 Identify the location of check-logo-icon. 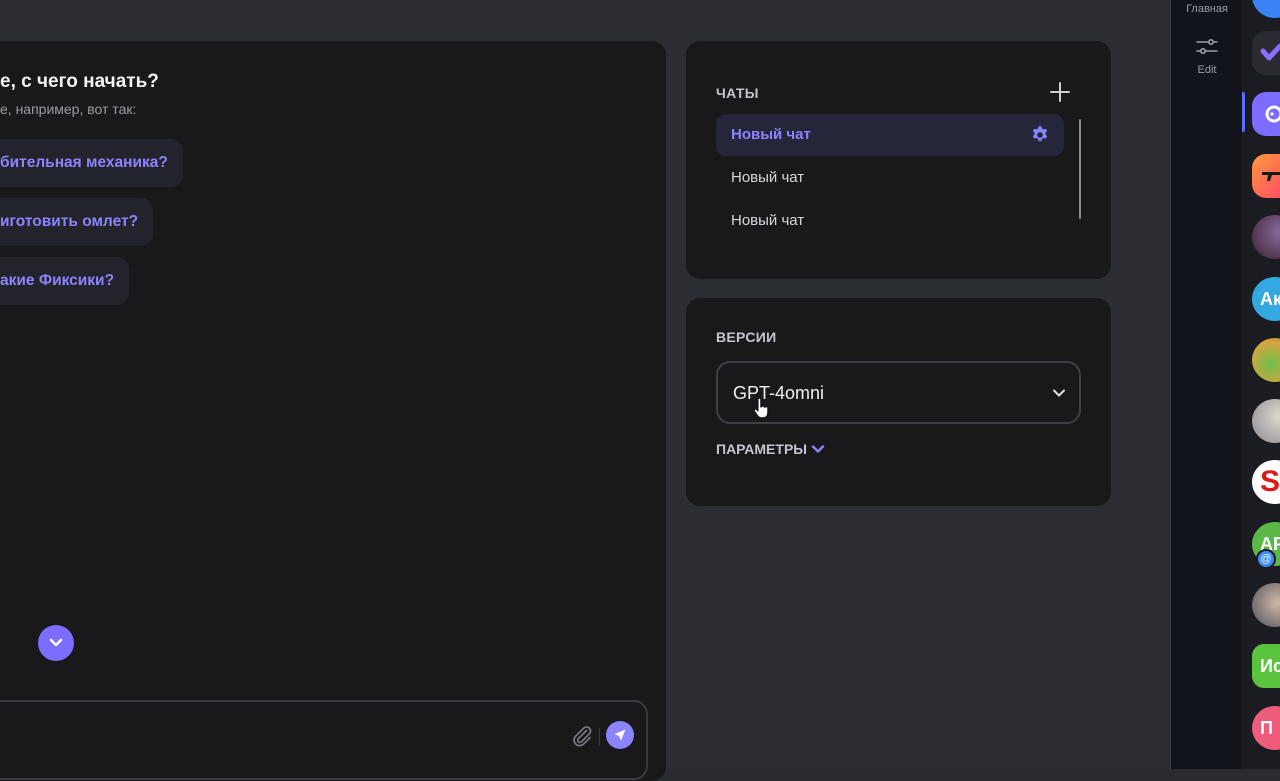
(1270, 52).